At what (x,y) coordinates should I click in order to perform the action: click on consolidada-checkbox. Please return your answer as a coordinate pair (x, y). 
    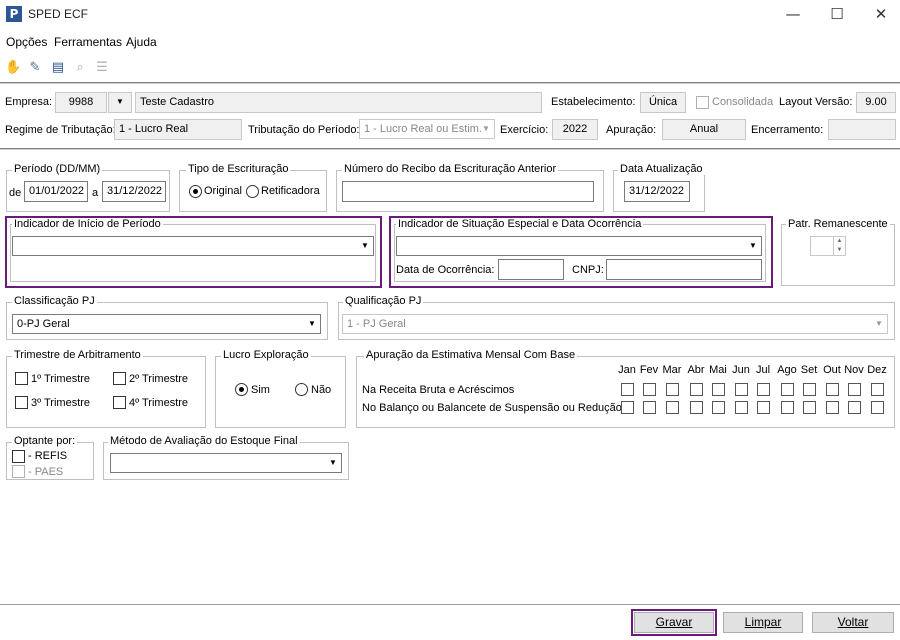
    Looking at the image, I should click on (702, 102).